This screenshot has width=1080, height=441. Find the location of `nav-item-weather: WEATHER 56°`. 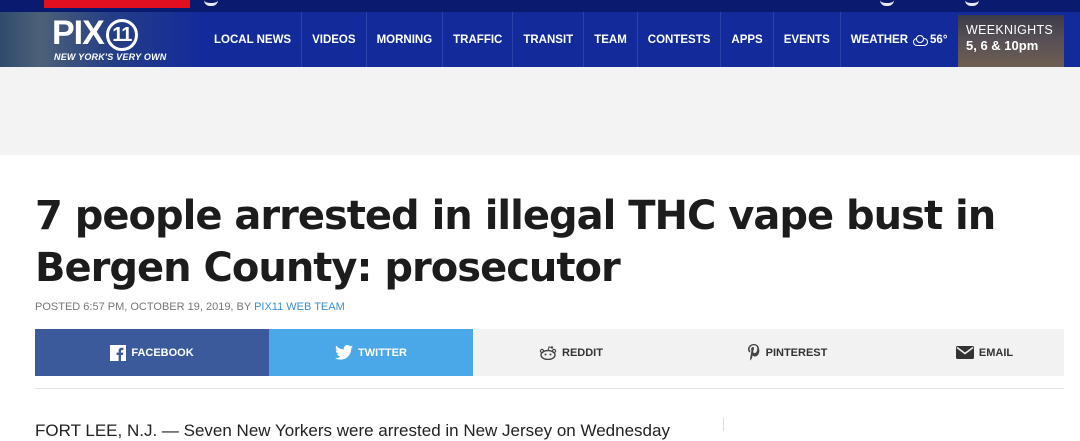

nav-item-weather: WEATHER 56° is located at coordinates (898, 39).